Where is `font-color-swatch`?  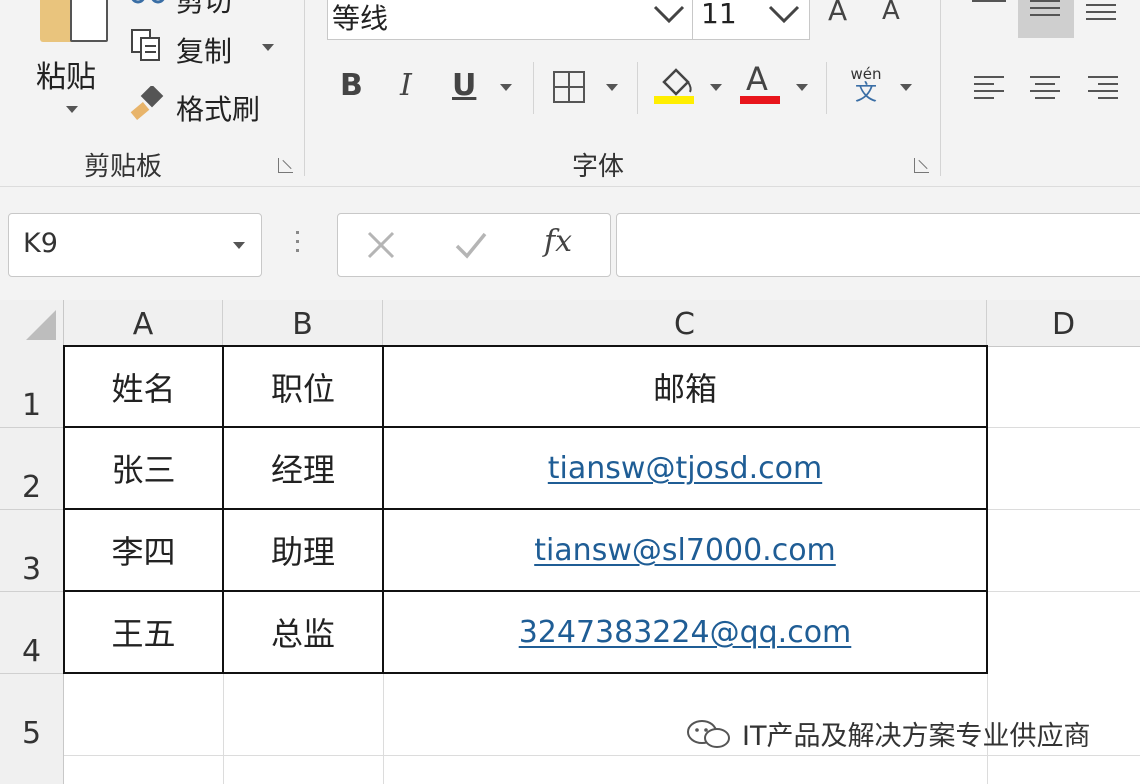
font-color-swatch is located at coordinates (760, 100).